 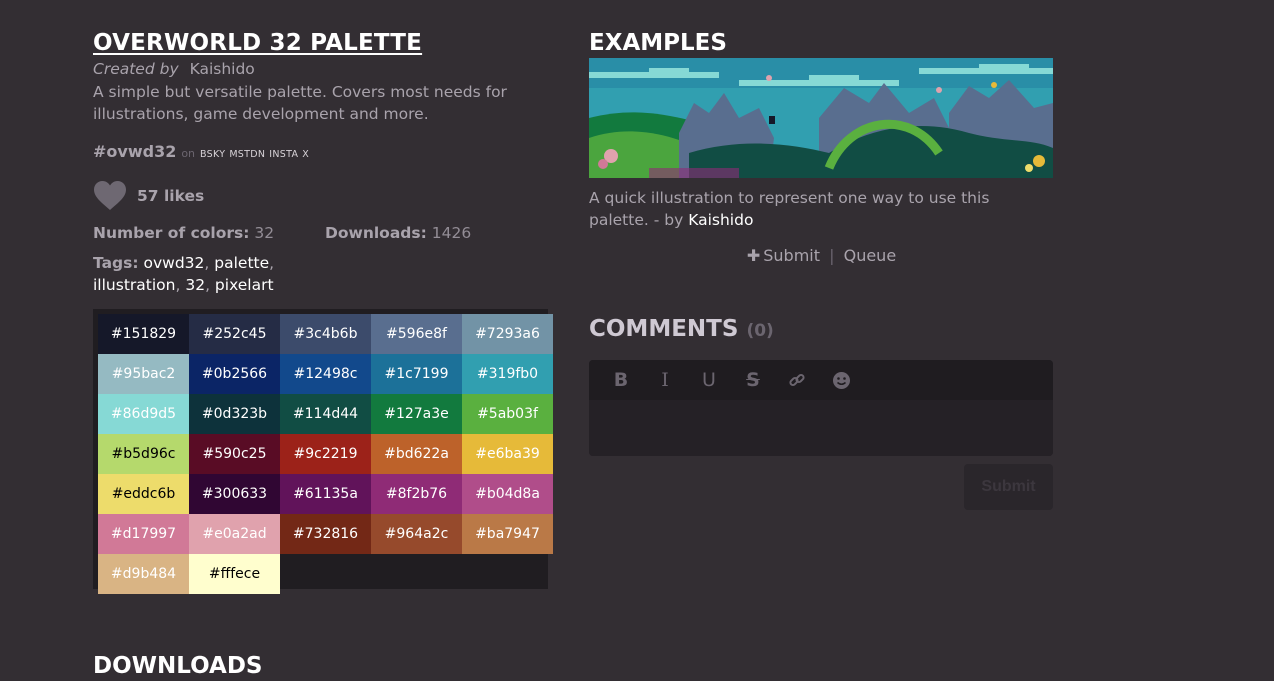 I want to click on color-swatch: #e0a2ad, so click(x=234, y=534).